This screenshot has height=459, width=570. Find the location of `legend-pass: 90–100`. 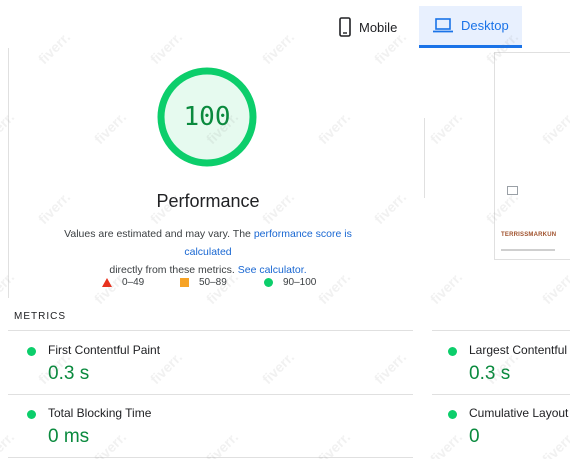

legend-pass: 90–100 is located at coordinates (290, 282).